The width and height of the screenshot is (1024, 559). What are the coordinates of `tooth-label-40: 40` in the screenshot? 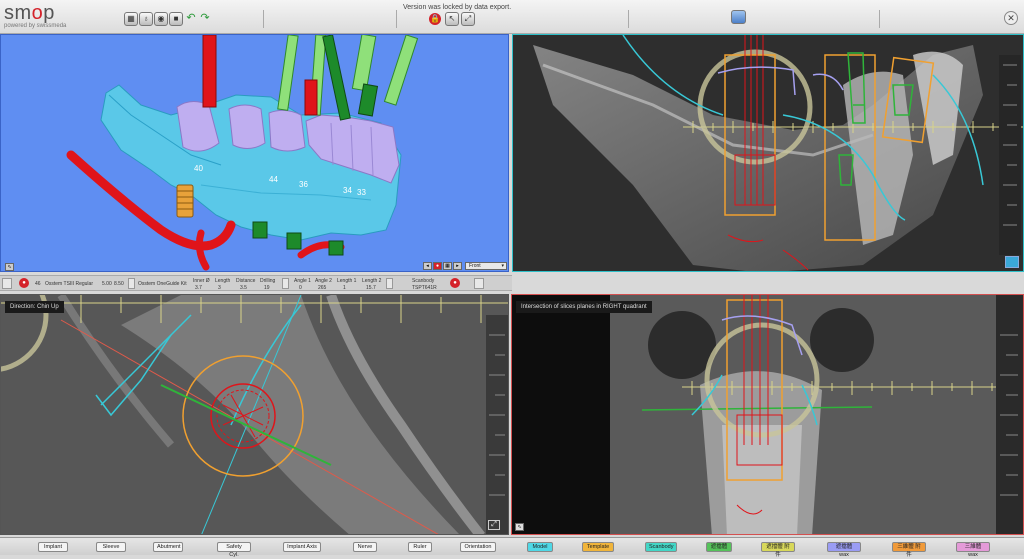 It's located at (198, 168).